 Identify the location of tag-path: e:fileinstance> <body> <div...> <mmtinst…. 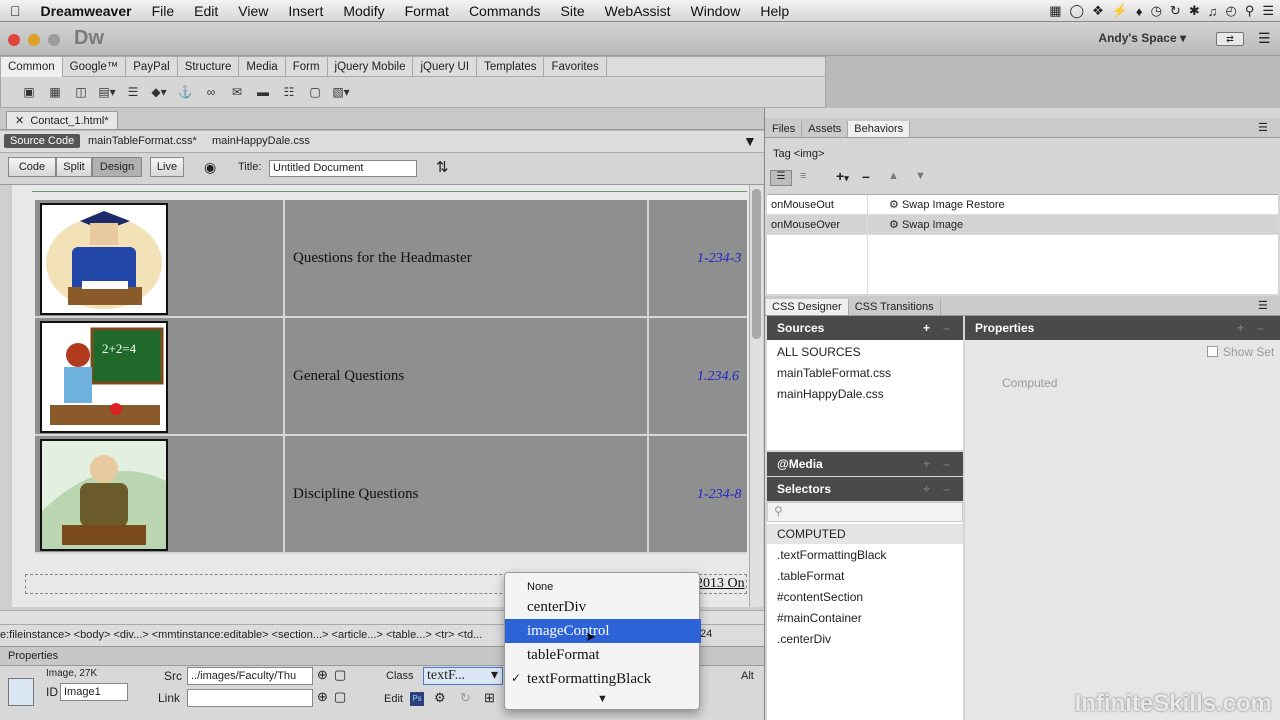
(241, 635).